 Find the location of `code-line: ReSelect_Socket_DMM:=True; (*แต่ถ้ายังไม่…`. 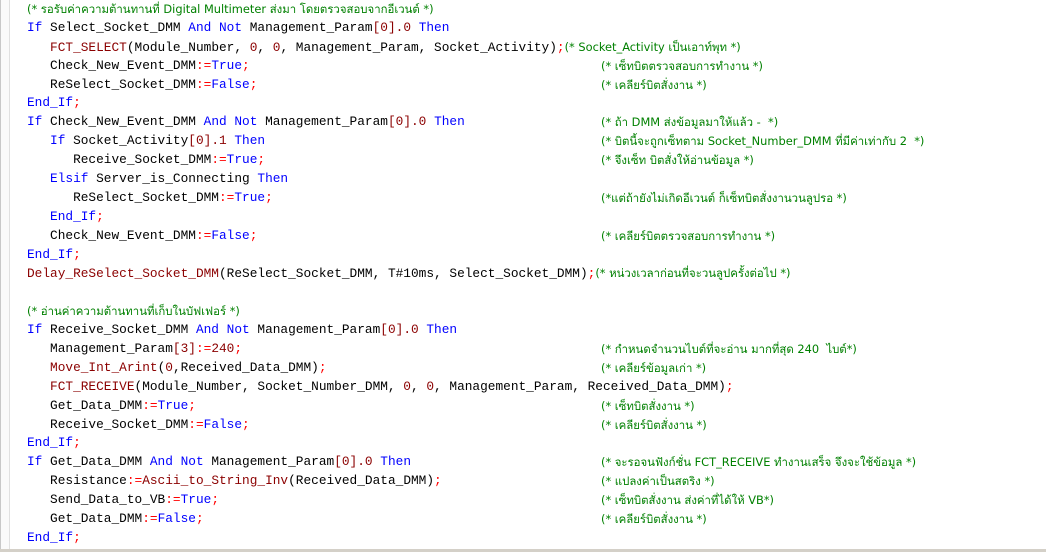

code-line: ReSelect_Socket_DMM:=True; (*แต่ถ้ายังไม่… is located at coordinates (534, 198).